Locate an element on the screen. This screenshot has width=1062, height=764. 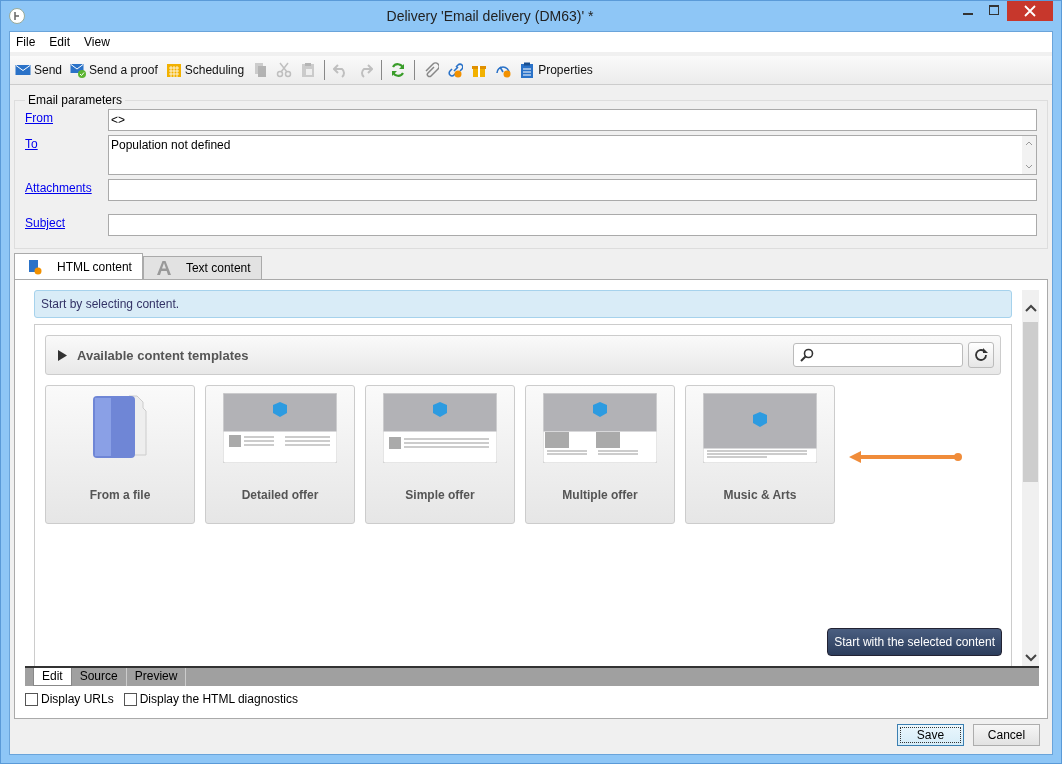
expand-triangle-icon is located at coordinates (62, 355).